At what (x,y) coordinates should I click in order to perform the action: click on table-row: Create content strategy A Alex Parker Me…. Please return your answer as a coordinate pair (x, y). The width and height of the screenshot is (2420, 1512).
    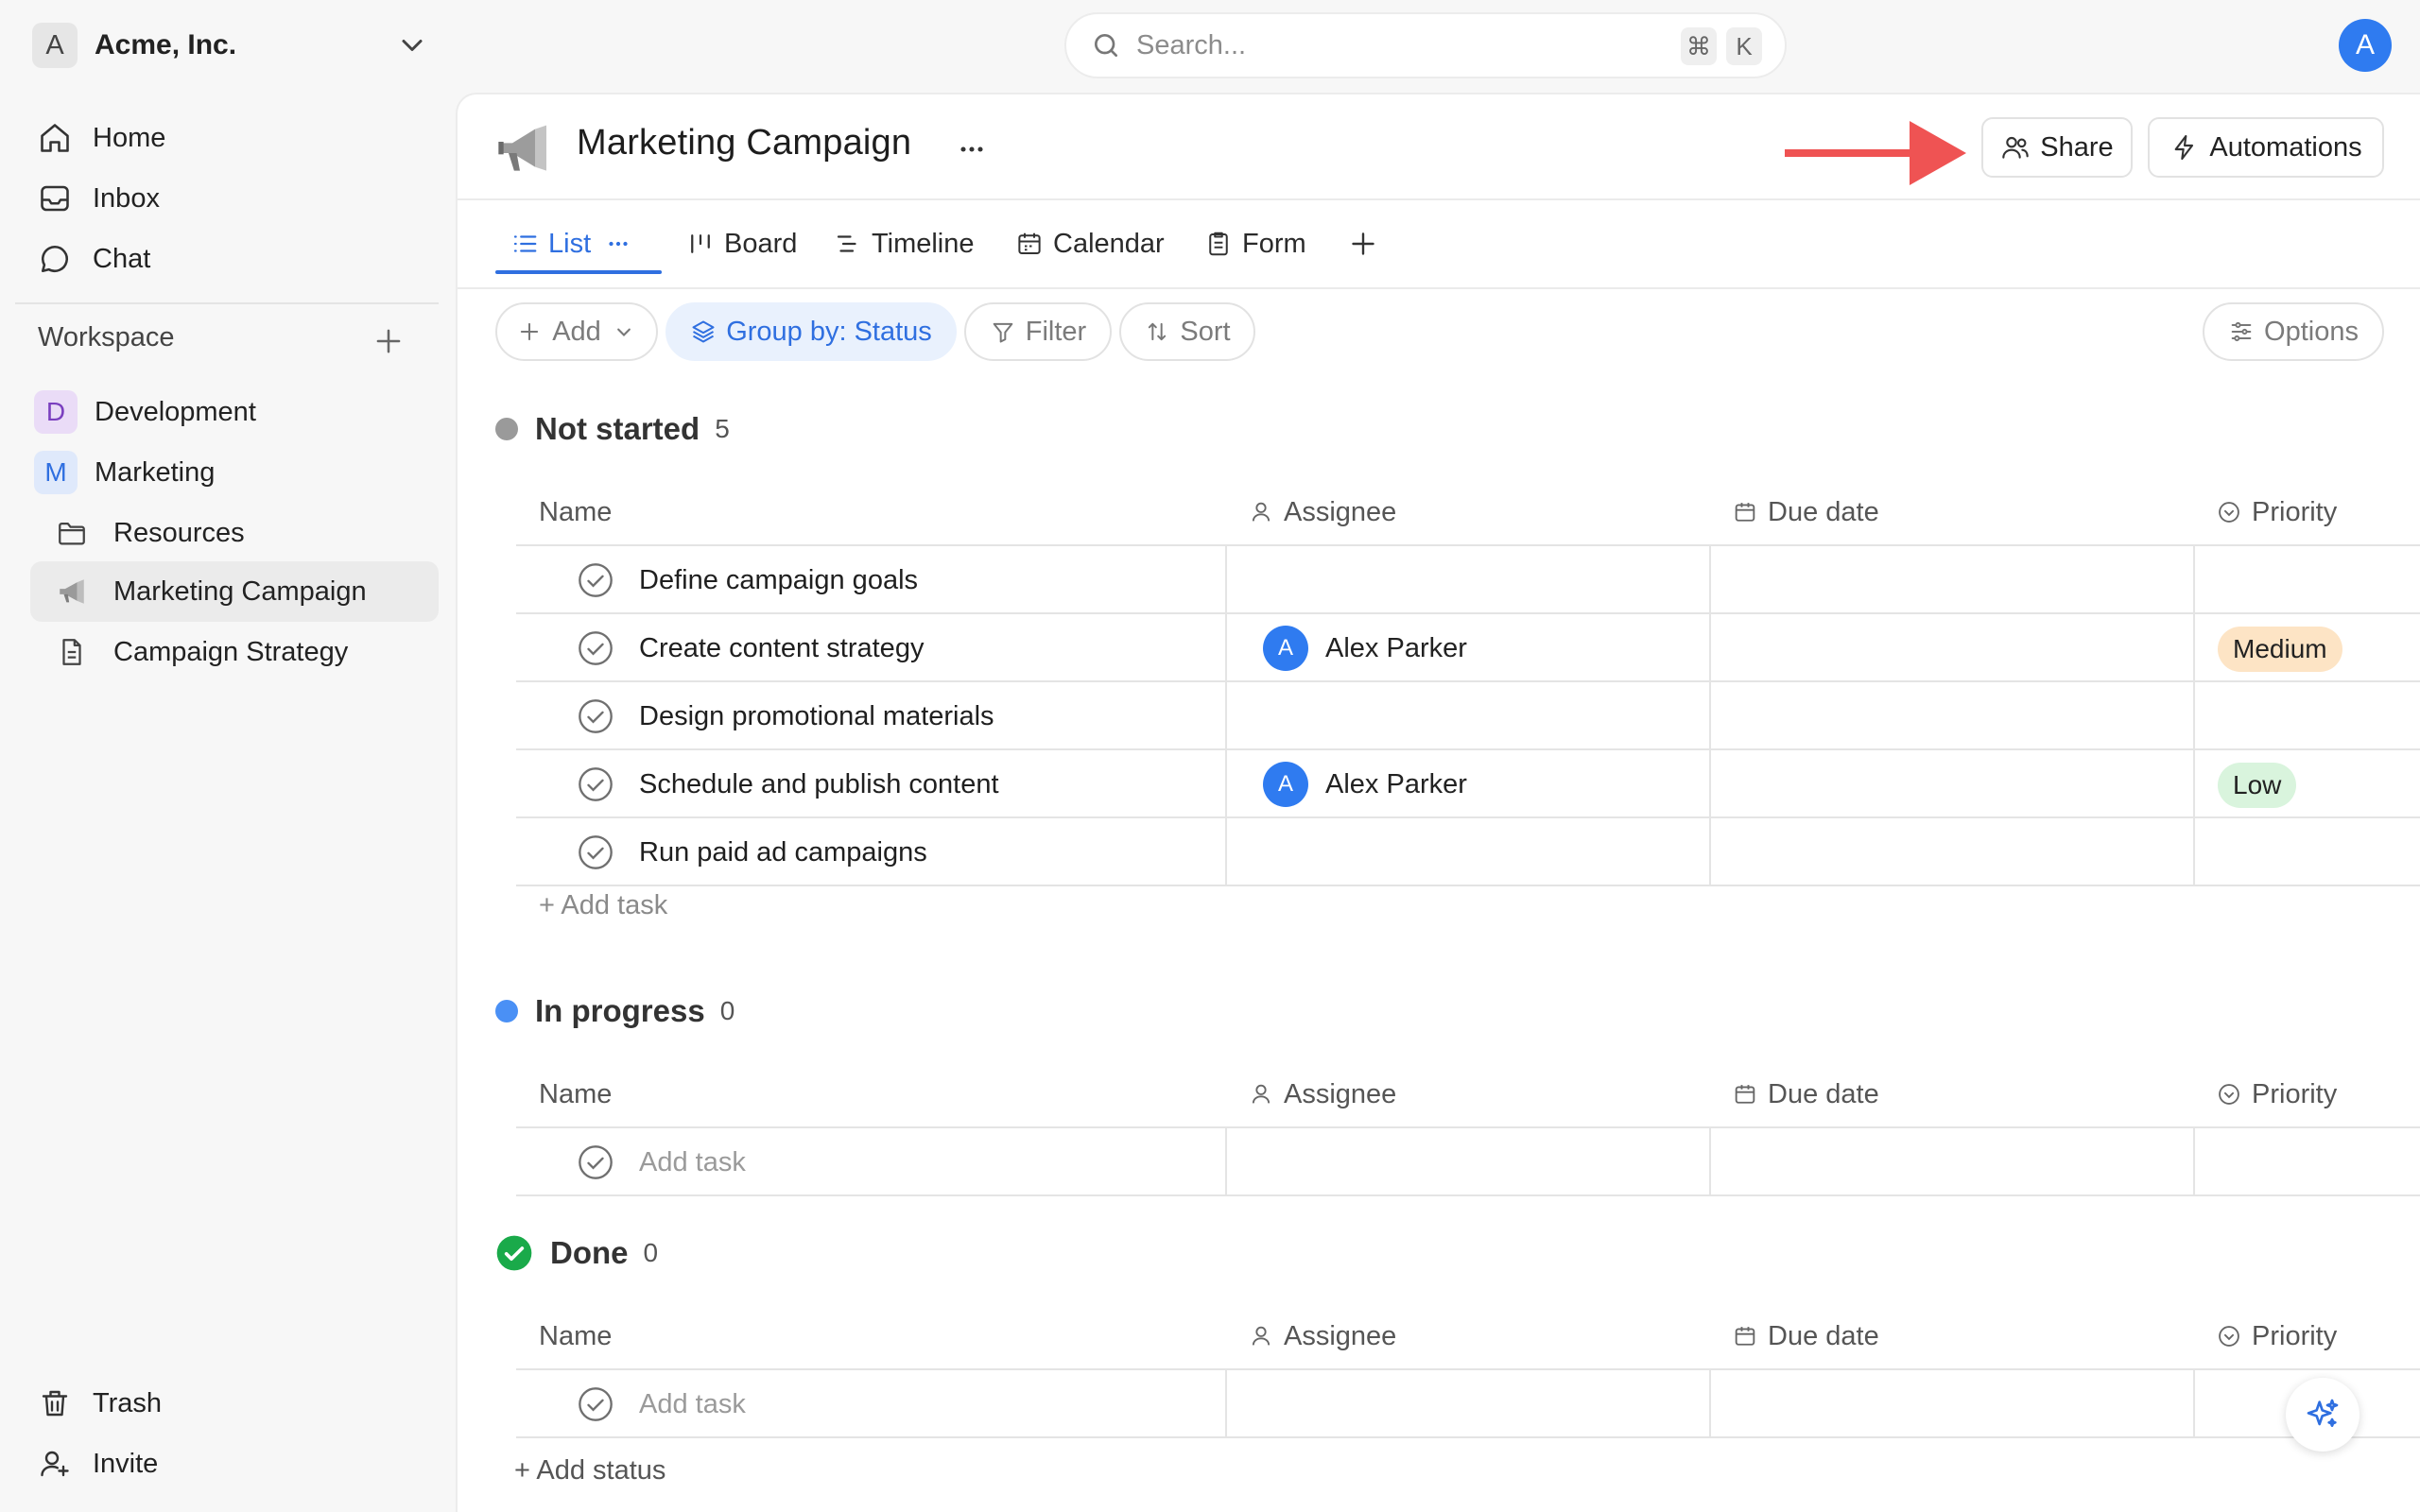
    Looking at the image, I should click on (1468, 648).